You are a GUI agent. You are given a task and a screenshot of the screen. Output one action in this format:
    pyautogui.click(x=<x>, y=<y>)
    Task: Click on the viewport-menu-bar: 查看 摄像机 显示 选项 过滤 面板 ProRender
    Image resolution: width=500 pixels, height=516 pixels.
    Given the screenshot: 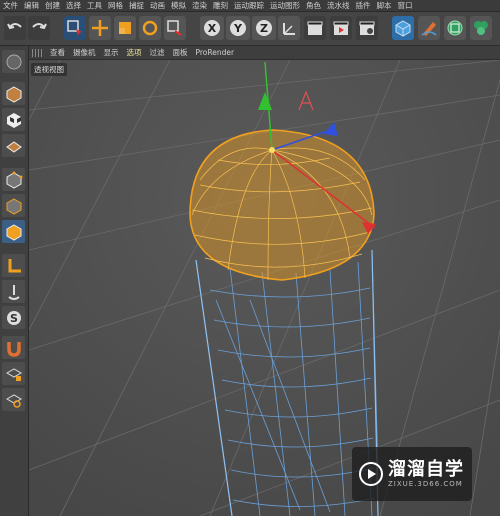 What is the action you would take?
    pyautogui.click(x=264, y=53)
    